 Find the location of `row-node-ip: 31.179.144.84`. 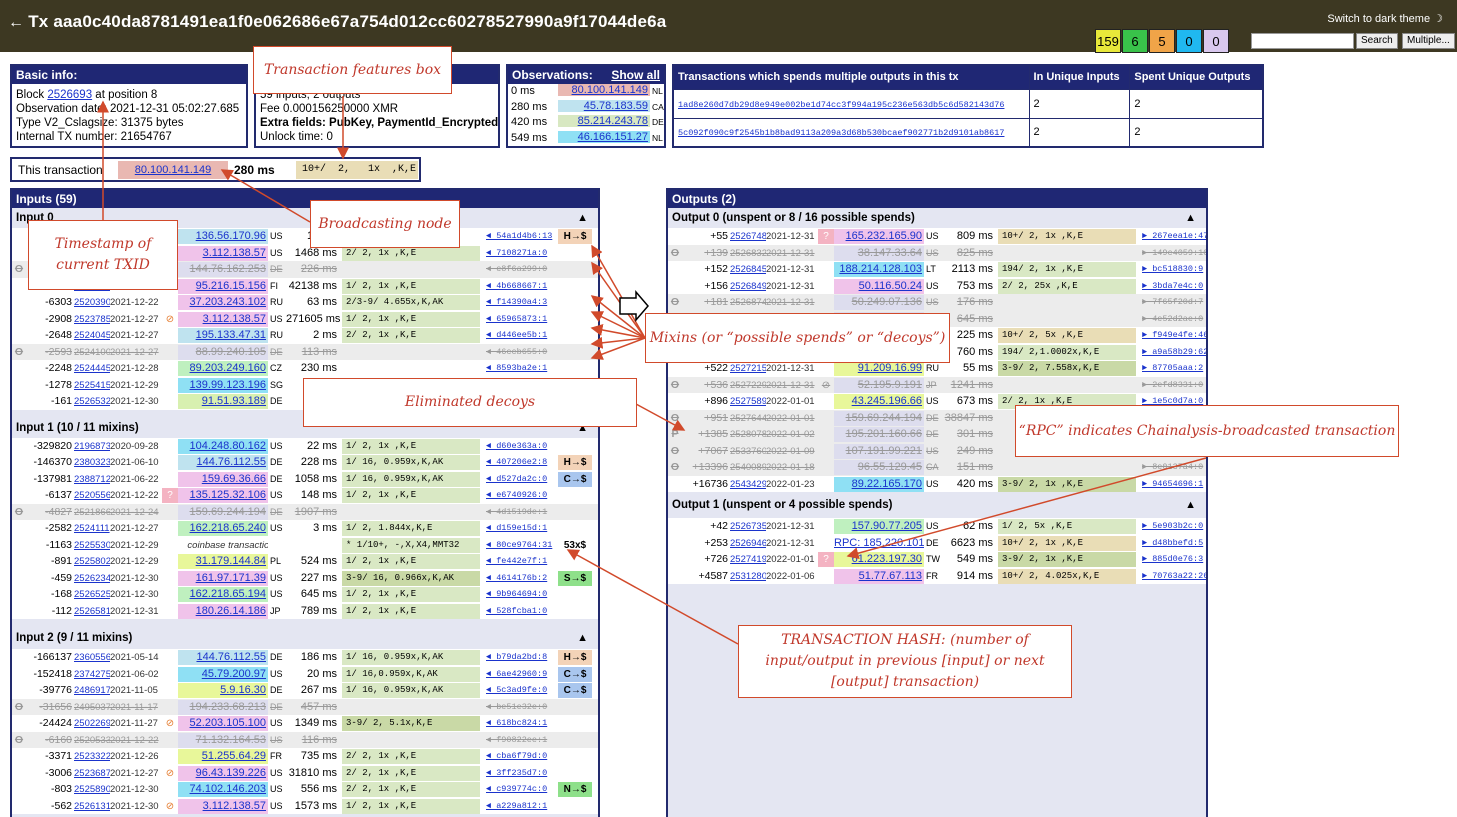

row-node-ip: 31.179.144.84 is located at coordinates (223, 561).